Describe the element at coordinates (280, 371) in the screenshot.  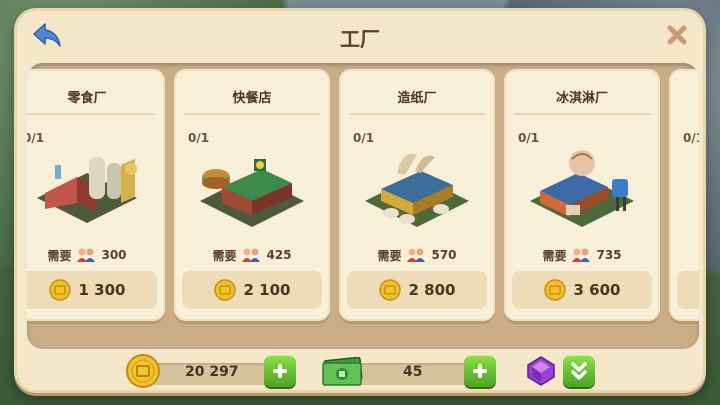
I see `buy-coins-plus-button` at that location.